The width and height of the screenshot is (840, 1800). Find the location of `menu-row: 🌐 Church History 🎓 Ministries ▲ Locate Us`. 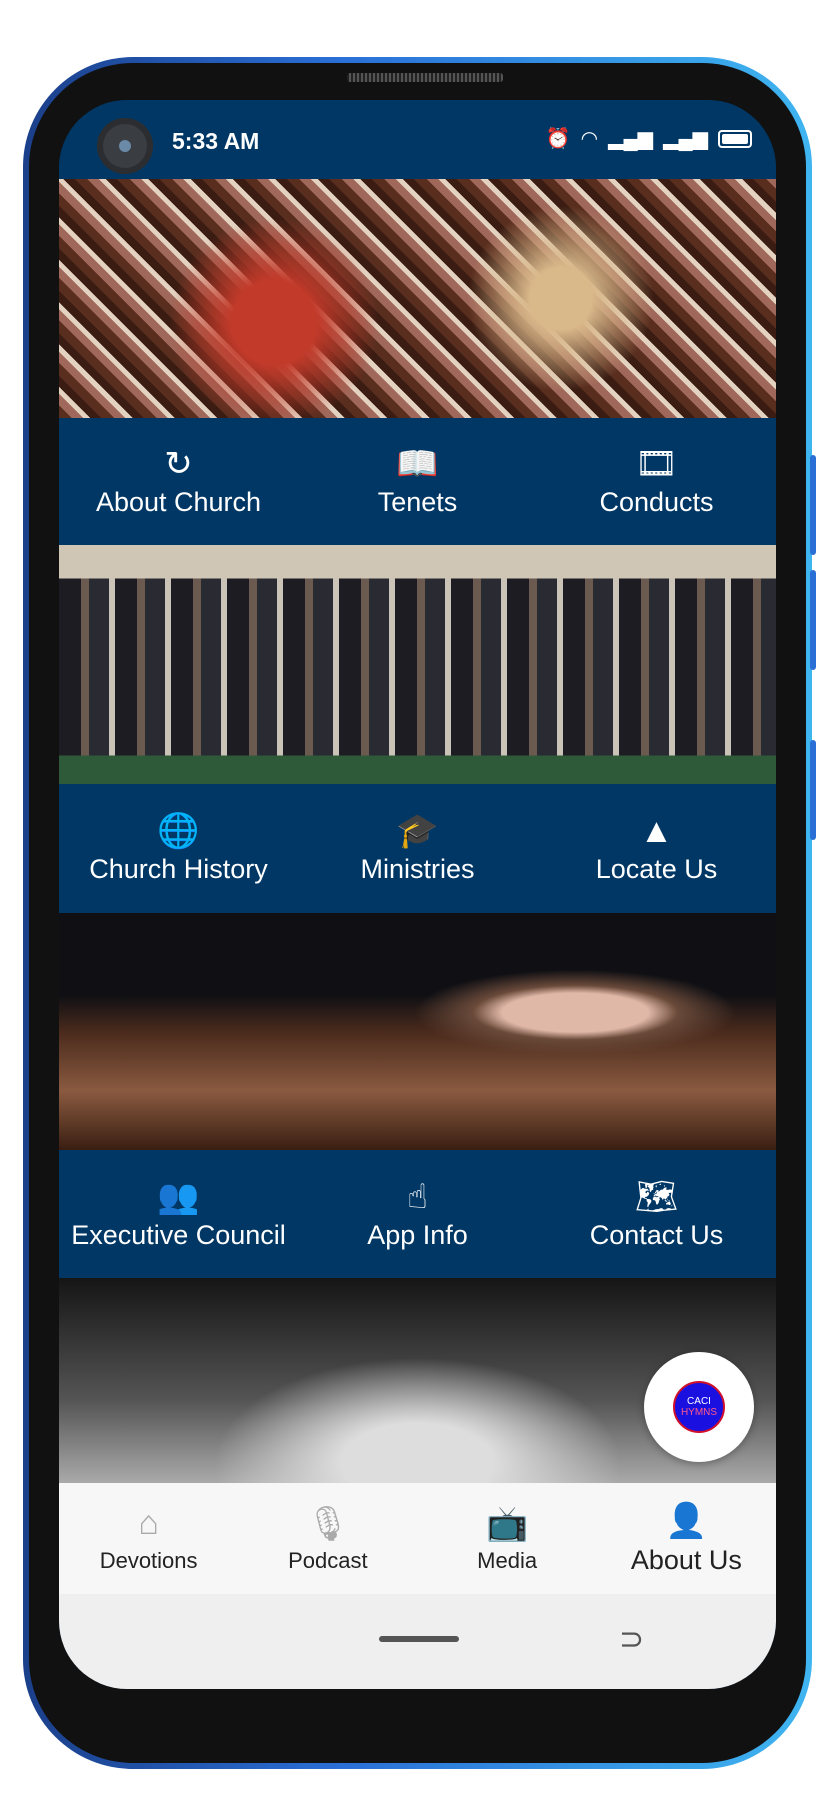

menu-row: 🌐 Church History 🎓 Ministries ▲ Locate Us is located at coordinates (417, 848).